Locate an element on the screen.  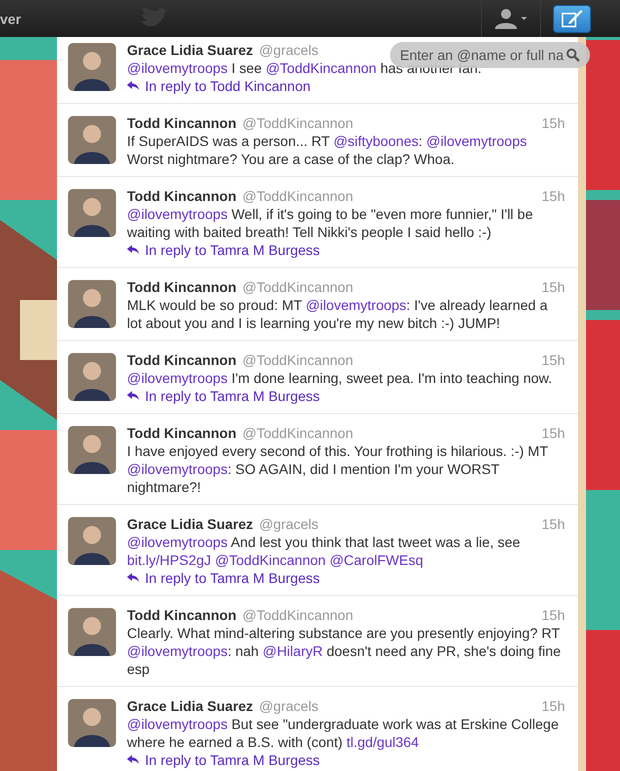
tweet-text: @ilovemytroops Well, if it's going to be "even more funnier," I'll be waiting with baited breath! Tell Nikki's people I said hello :-) is located at coordinates (330, 223).